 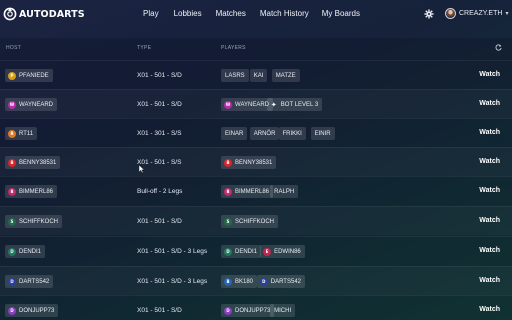 I want to click on player-chip: D DARTS542, so click(x=280, y=281).